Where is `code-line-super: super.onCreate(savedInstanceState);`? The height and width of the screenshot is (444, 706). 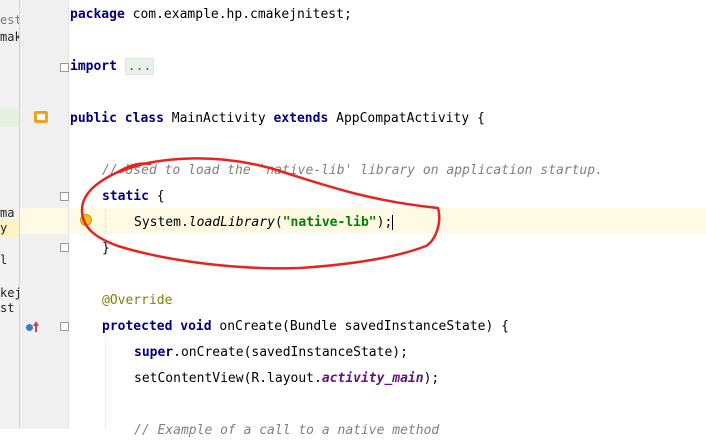
code-line-super: super.onCreate(savedInstanceState); is located at coordinates (271, 353).